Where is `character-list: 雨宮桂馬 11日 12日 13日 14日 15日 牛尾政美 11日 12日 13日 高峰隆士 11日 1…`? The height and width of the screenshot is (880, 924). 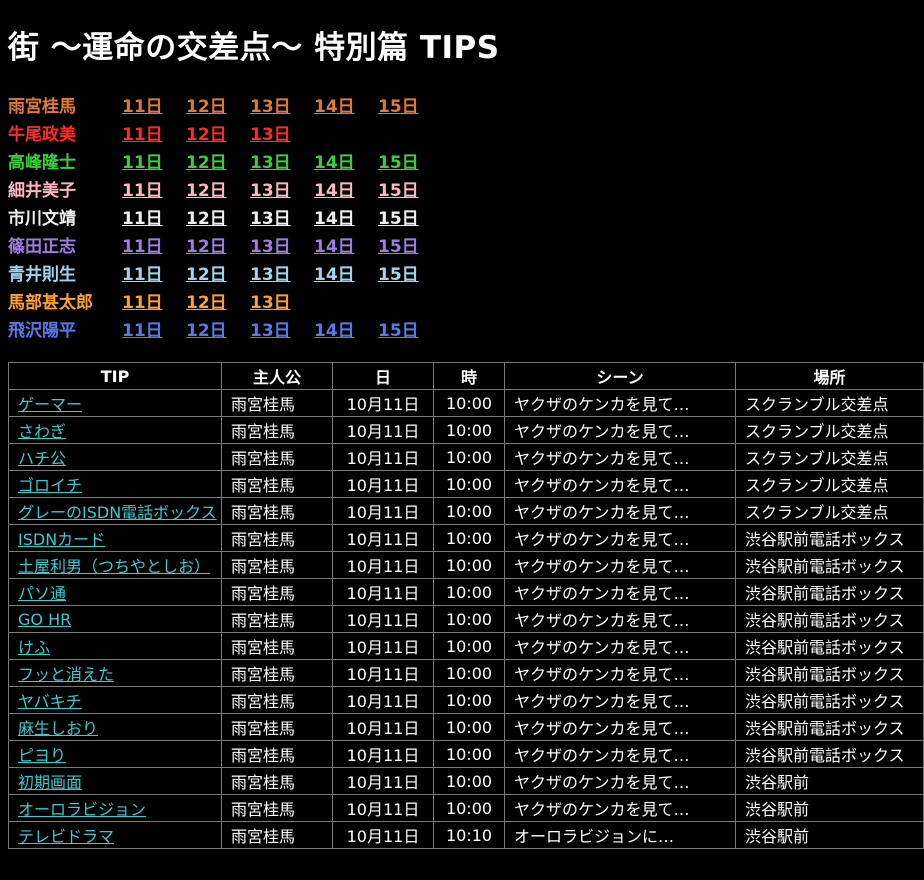 character-list: 雨宮桂馬 11日 12日 13日 14日 15日 牛尾政美 11日 12日 13日 高峰隆士 11日 1… is located at coordinates (225, 216).